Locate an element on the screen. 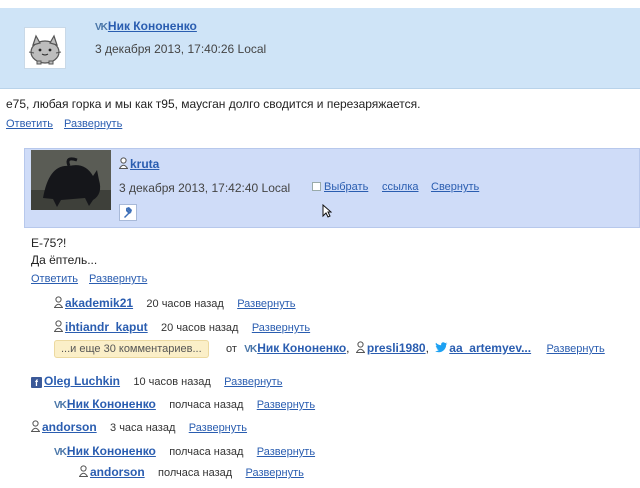 The height and width of the screenshot is (488, 640). facebook-icon: f is located at coordinates (36, 382).